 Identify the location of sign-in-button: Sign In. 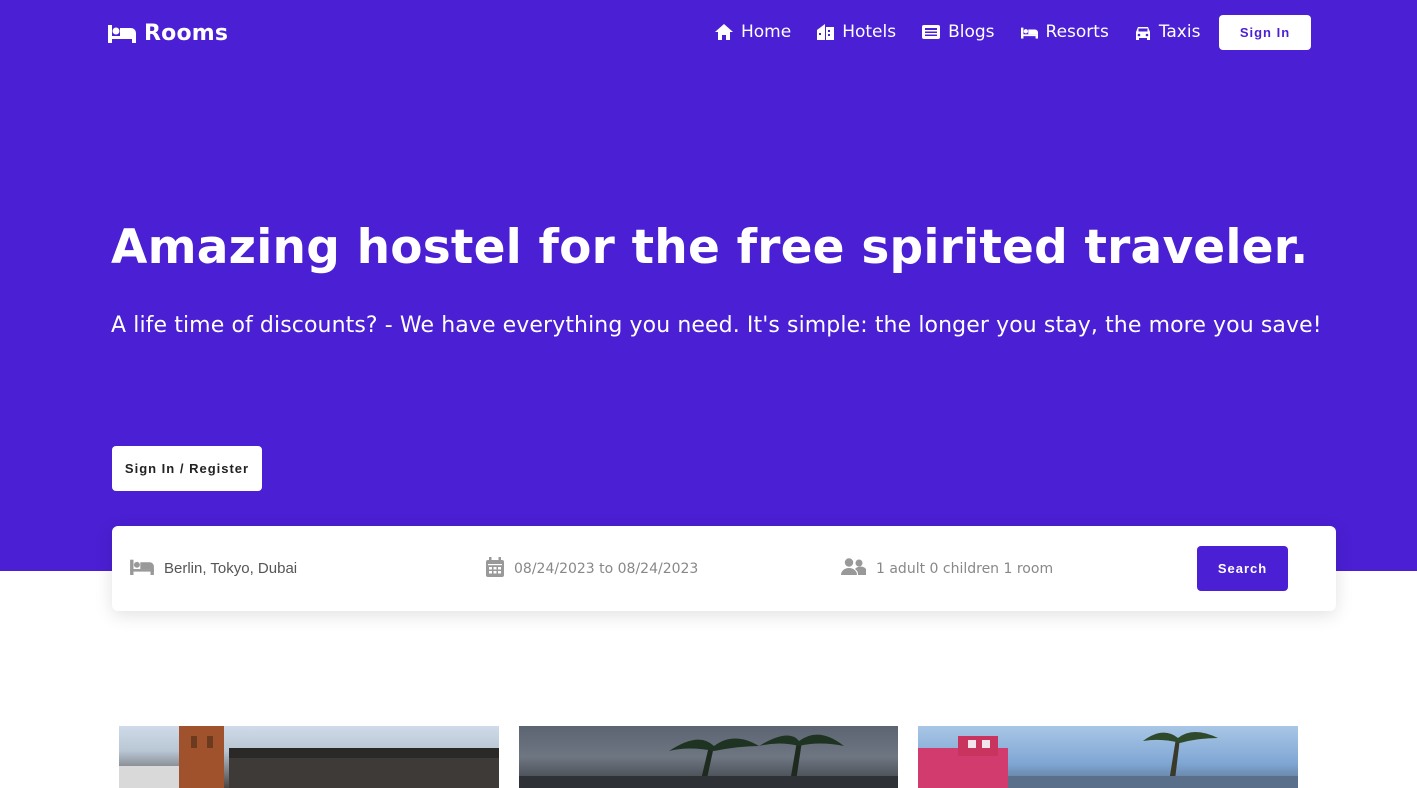
(1265, 32).